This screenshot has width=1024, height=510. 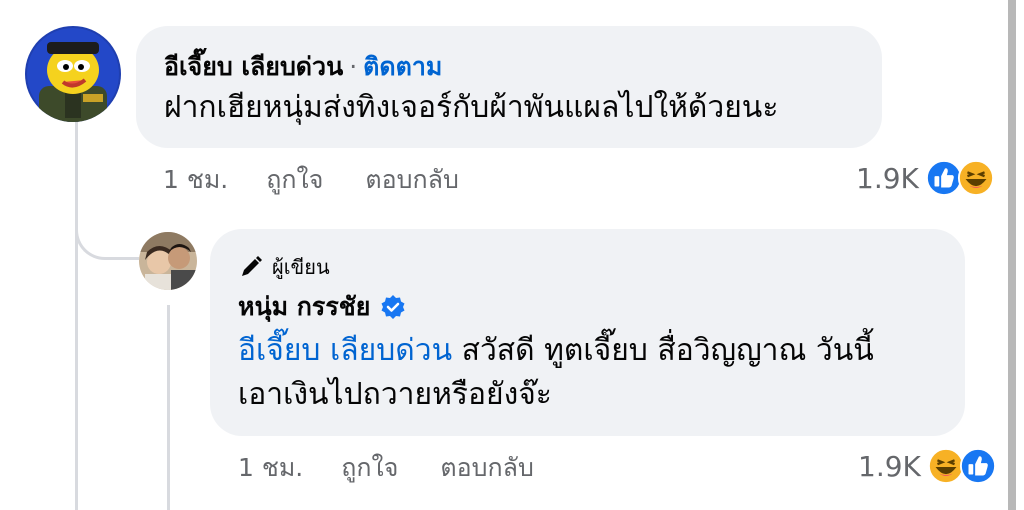 I want to click on reaction-summary: 1.9K, so click(x=925, y=178).